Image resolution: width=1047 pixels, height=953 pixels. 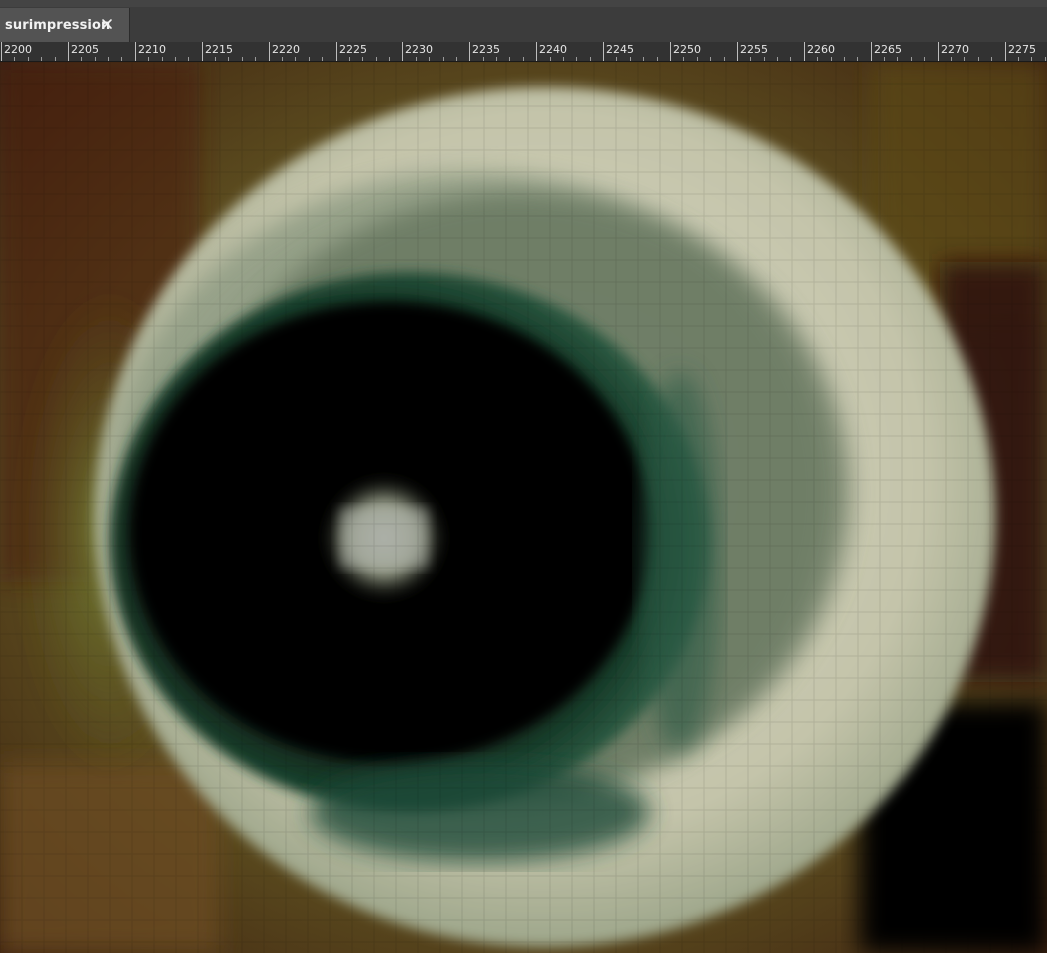 What do you see at coordinates (85, 49) in the screenshot?
I see `ruler-label: 2205` at bounding box center [85, 49].